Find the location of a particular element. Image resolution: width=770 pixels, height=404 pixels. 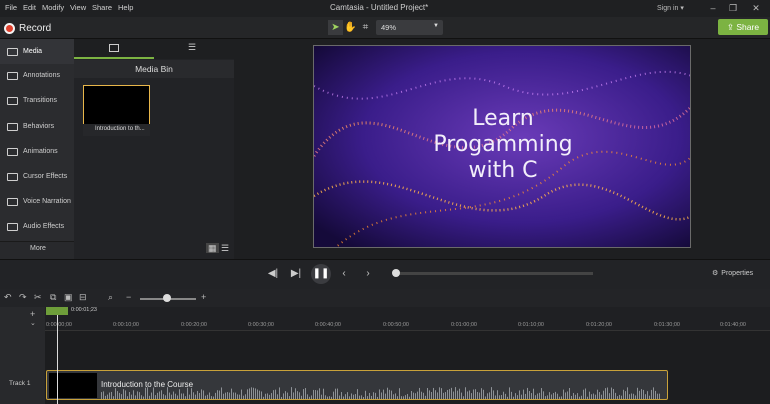

sidebar-item-audio-effects: Audio Effects is located at coordinates (37, 226).